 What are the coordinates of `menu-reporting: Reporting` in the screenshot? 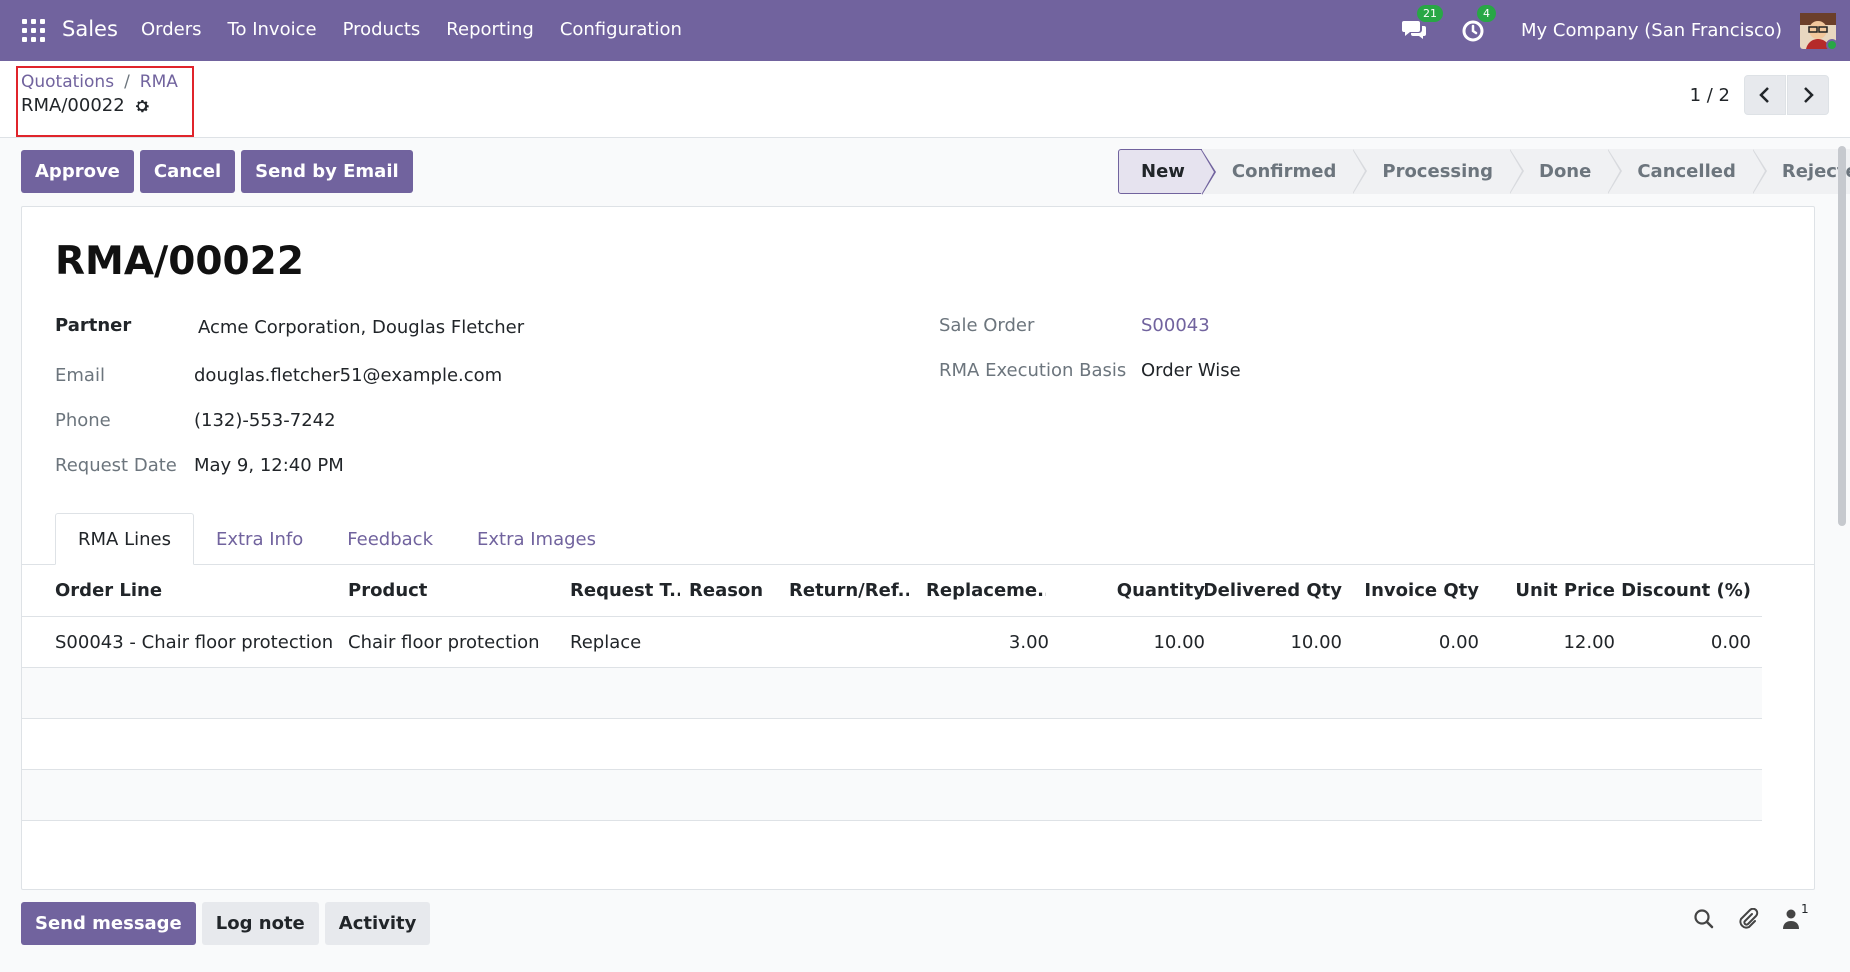 It's located at (490, 29).